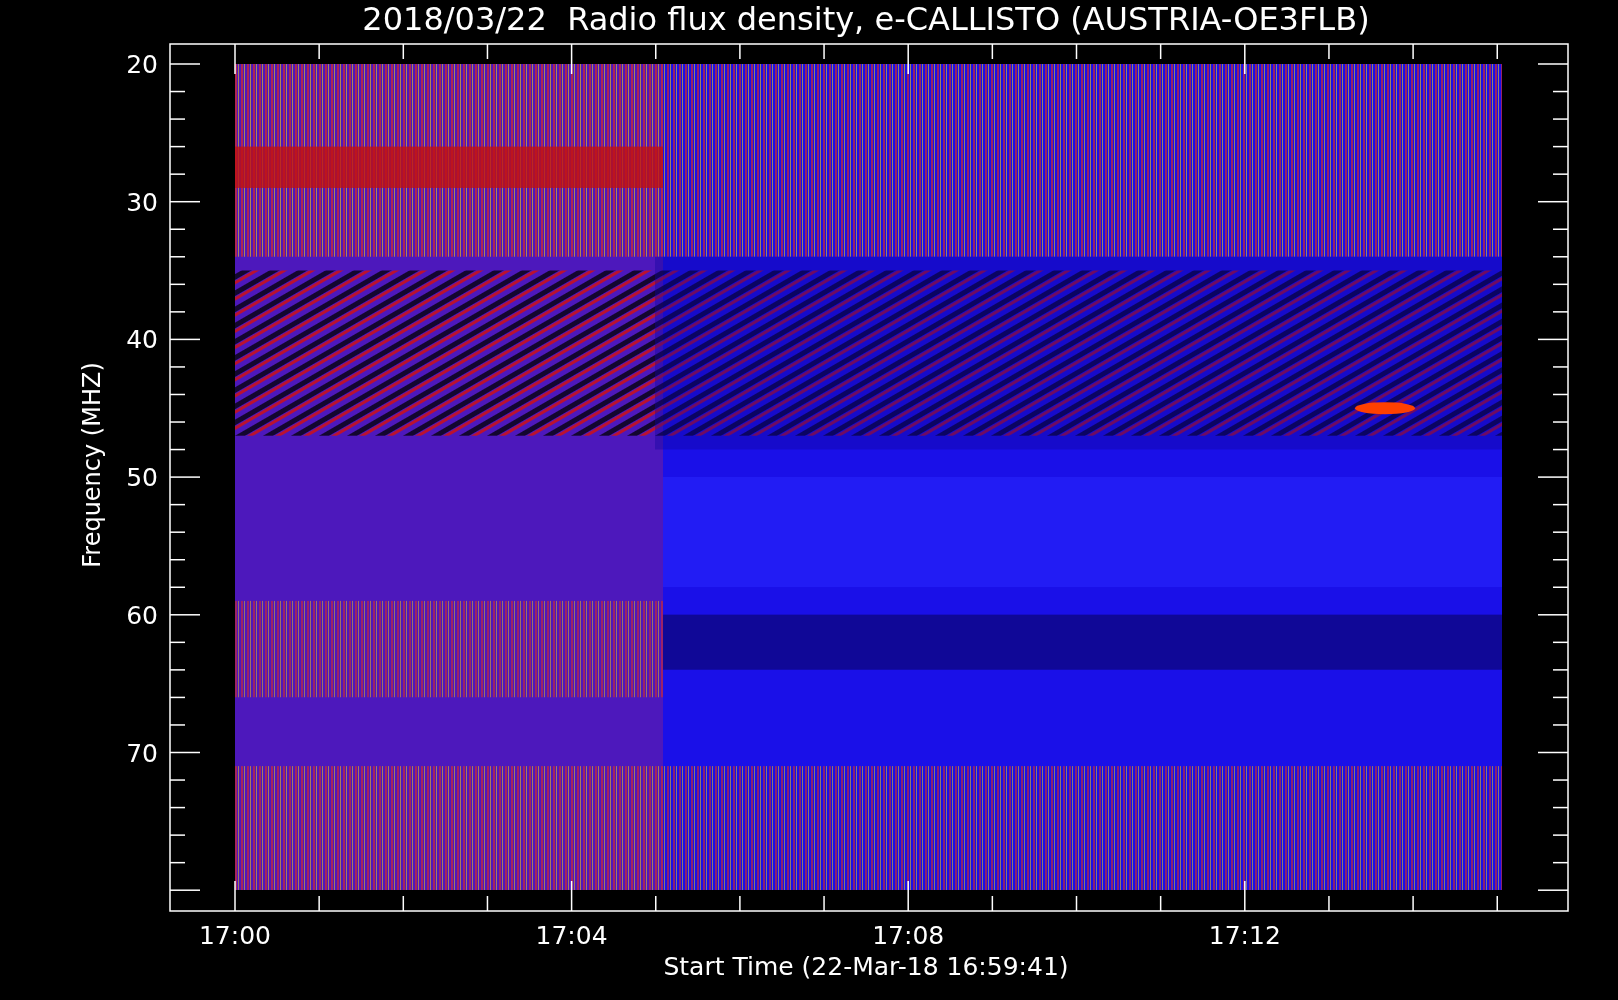 Image resolution: width=1618 pixels, height=1000 pixels. I want to click on y-axis-label: Frequency (MHZ), so click(92, 465).